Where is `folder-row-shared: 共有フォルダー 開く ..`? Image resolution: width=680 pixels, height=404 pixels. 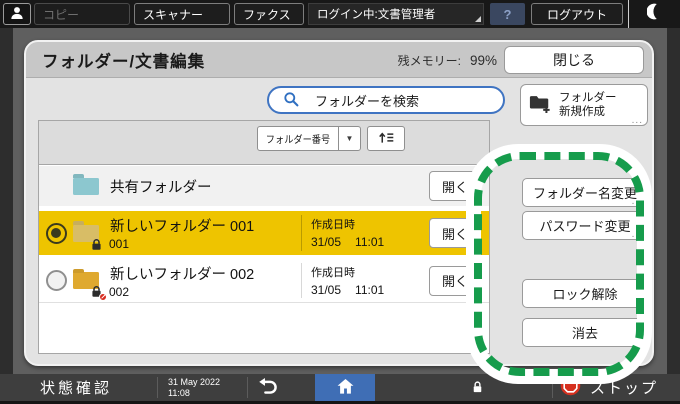 folder-row-shared: 共有フォルダー 開く .. is located at coordinates (264, 186).